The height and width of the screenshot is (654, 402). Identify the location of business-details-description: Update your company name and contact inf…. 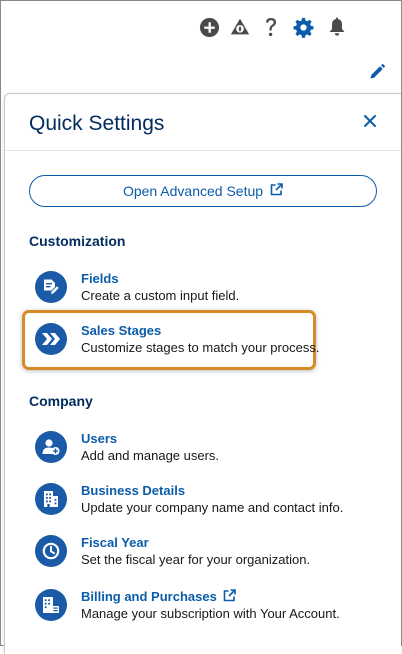
(212, 507).